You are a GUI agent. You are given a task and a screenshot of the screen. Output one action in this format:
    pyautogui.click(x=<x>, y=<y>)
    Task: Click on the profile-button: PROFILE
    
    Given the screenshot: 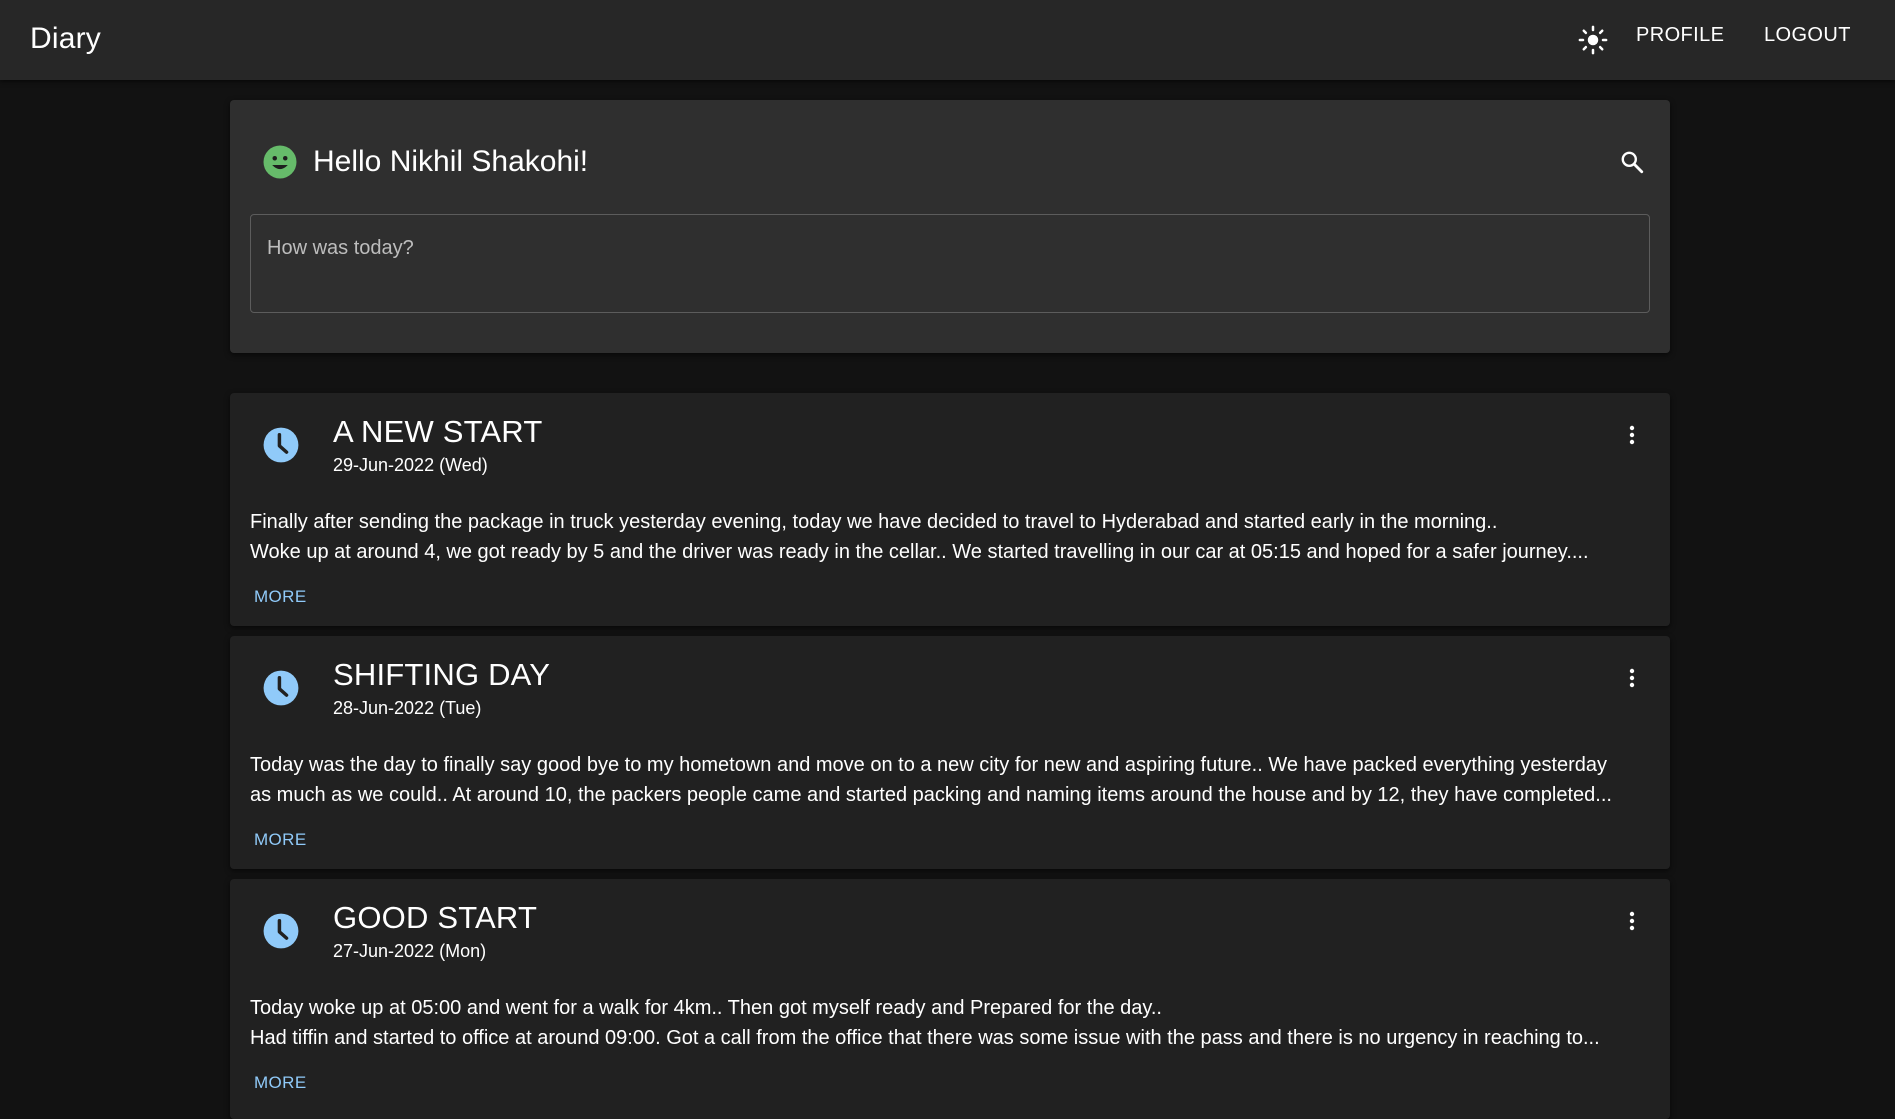 What is the action you would take?
    pyautogui.click(x=1680, y=35)
    